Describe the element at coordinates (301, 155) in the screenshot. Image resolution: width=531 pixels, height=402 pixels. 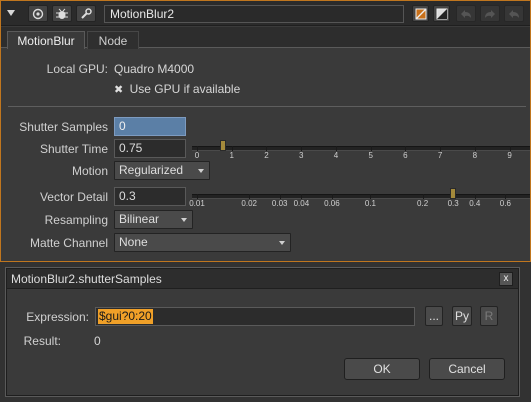
I see `slider-tick-label: 3` at that location.